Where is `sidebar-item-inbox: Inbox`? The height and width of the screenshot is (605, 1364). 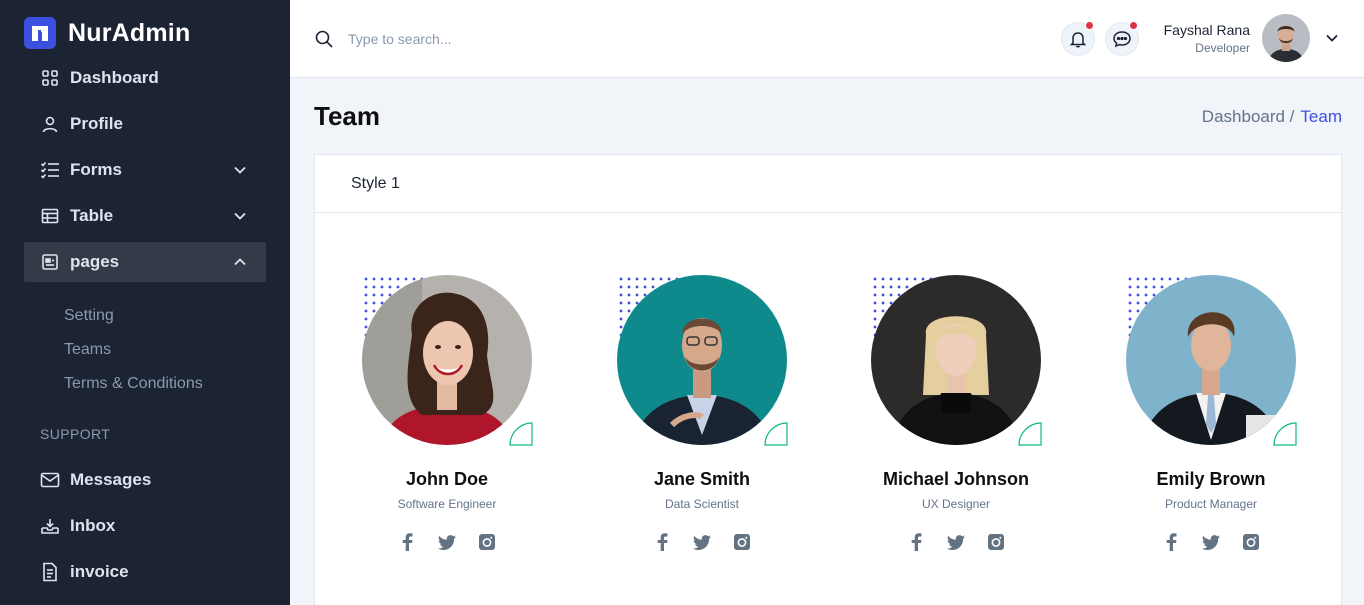
sidebar-item-inbox: Inbox is located at coordinates (145, 526).